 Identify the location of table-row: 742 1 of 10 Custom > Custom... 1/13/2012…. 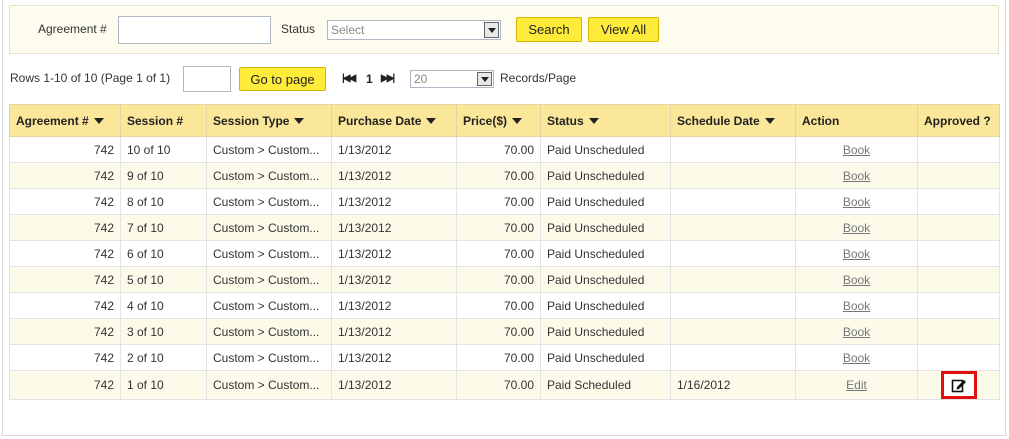
(504, 385).